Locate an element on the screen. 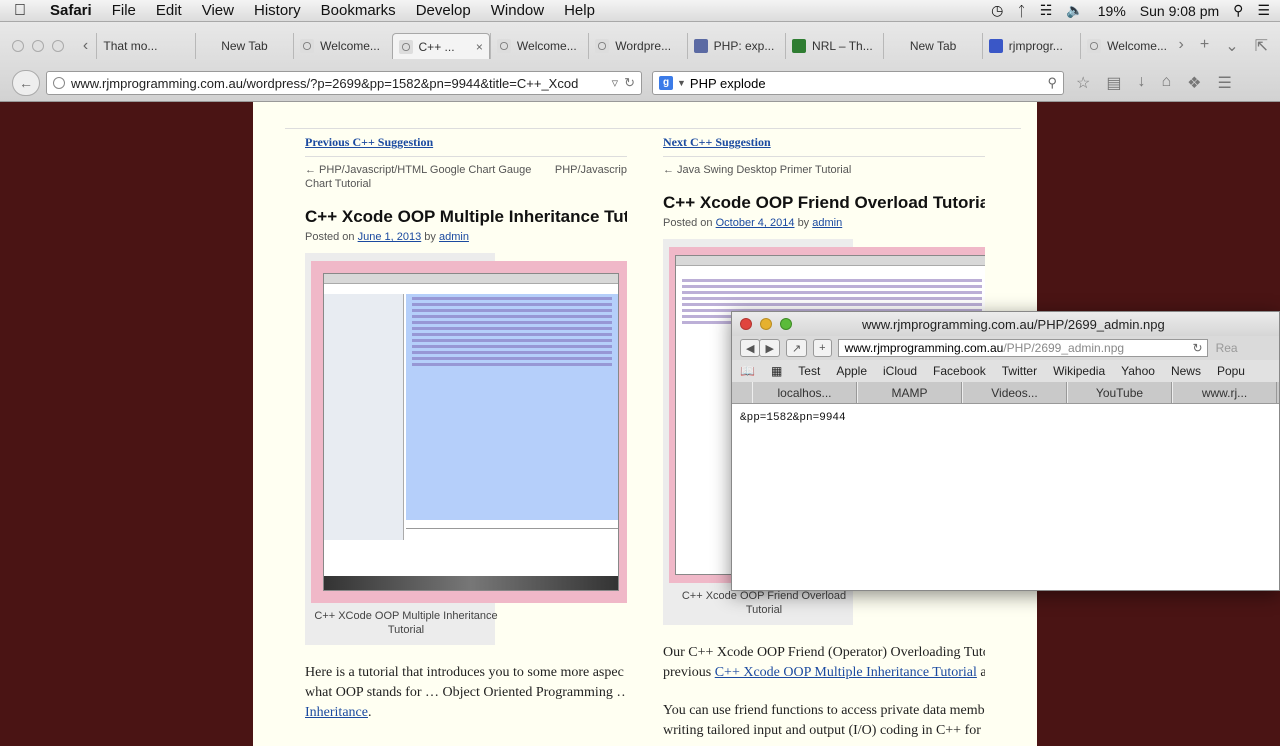  menu-window: Window is located at coordinates (517, 10).